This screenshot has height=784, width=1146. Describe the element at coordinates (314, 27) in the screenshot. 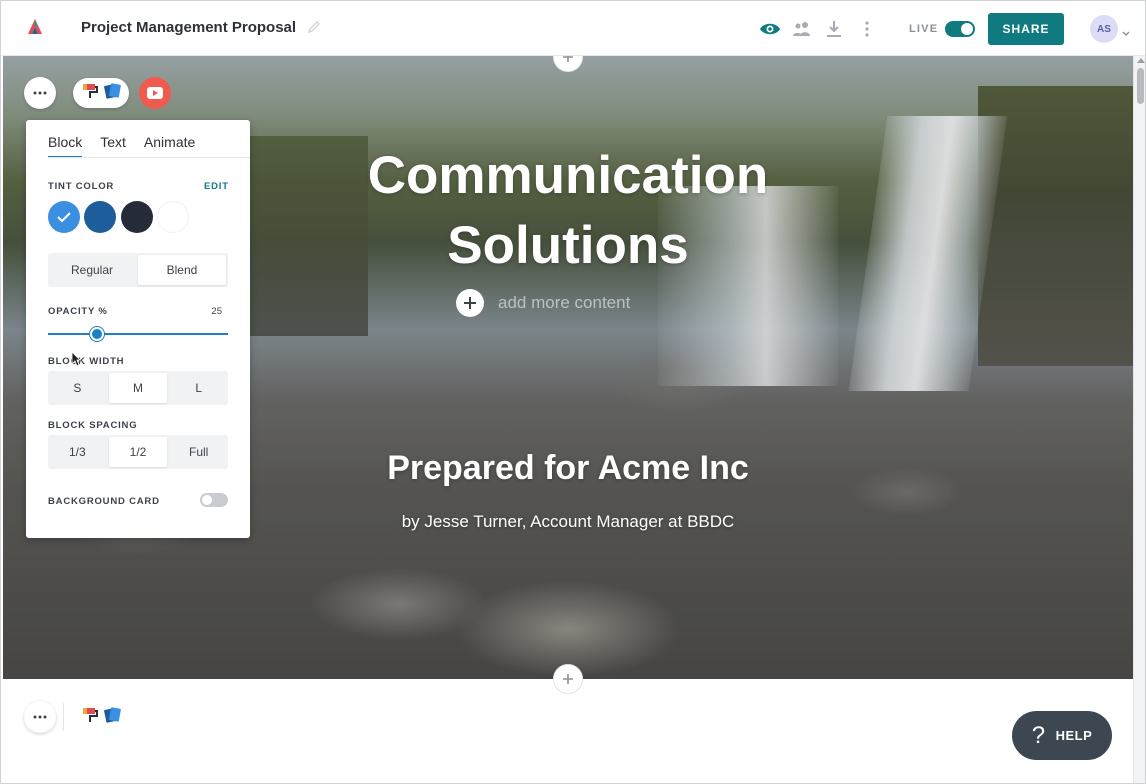

I see `edit-pencil-icon` at that location.